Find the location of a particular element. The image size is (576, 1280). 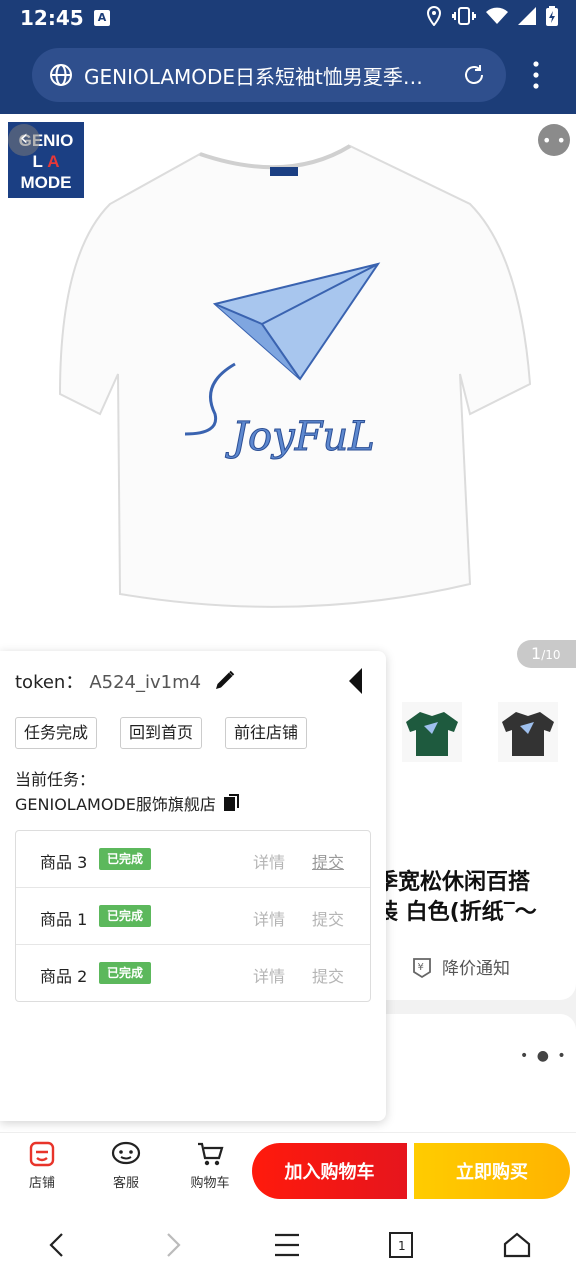

more-menu-icon is located at coordinates (536, 75).